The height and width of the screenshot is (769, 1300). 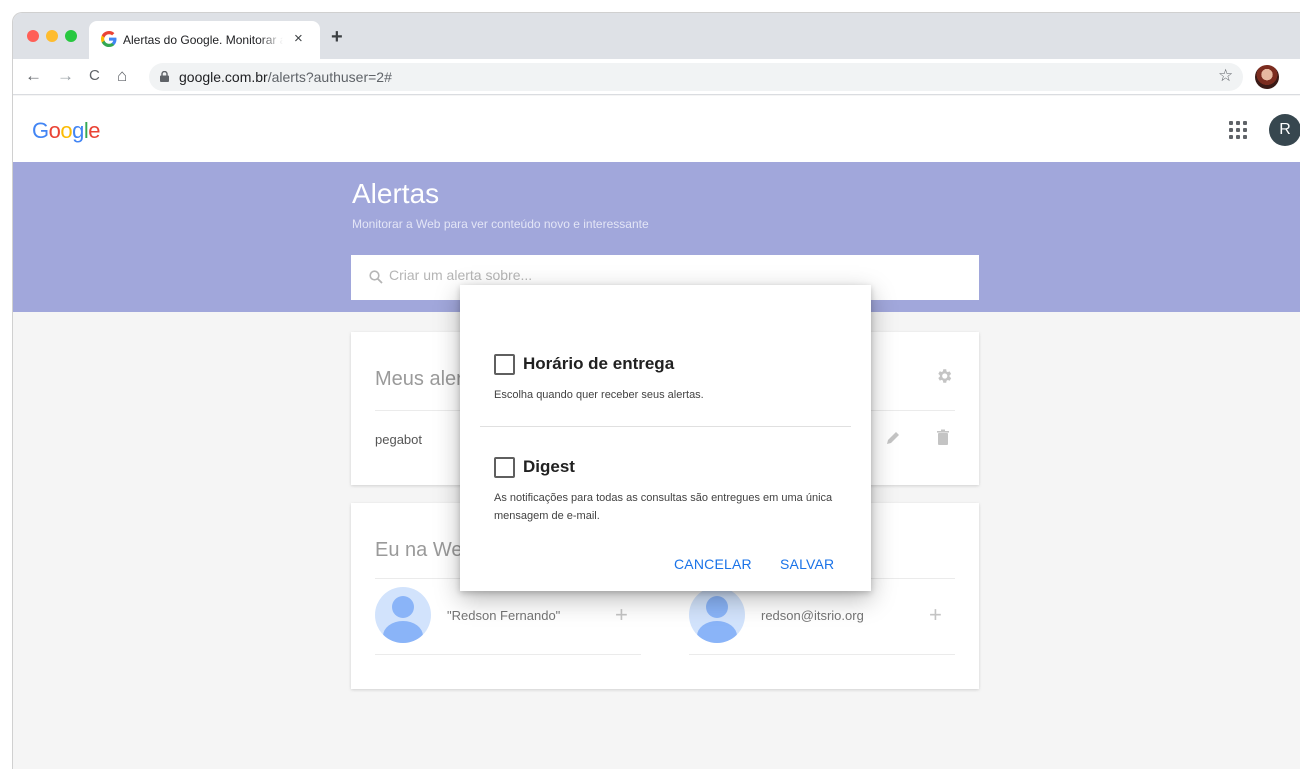 What do you see at coordinates (599, 363) in the screenshot?
I see `delivery-time-title: Horário de entrega` at bounding box center [599, 363].